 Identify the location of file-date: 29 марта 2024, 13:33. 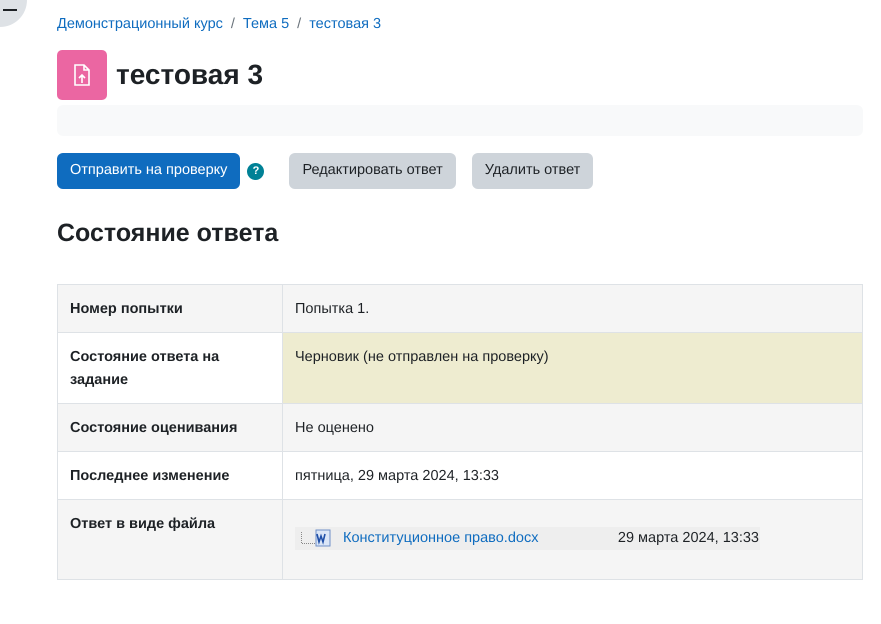
(688, 538).